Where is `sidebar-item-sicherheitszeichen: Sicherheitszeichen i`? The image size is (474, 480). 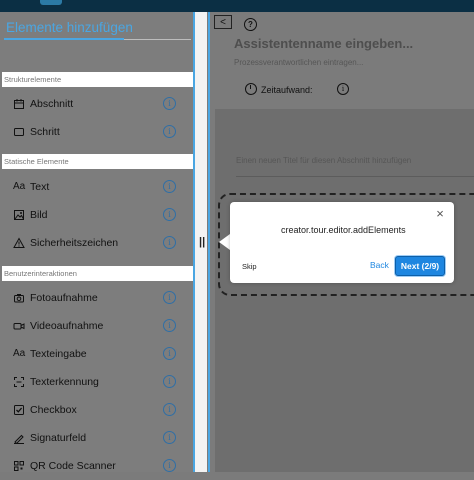 sidebar-item-sicherheitszeichen: Sicherheitszeichen i is located at coordinates (96, 243).